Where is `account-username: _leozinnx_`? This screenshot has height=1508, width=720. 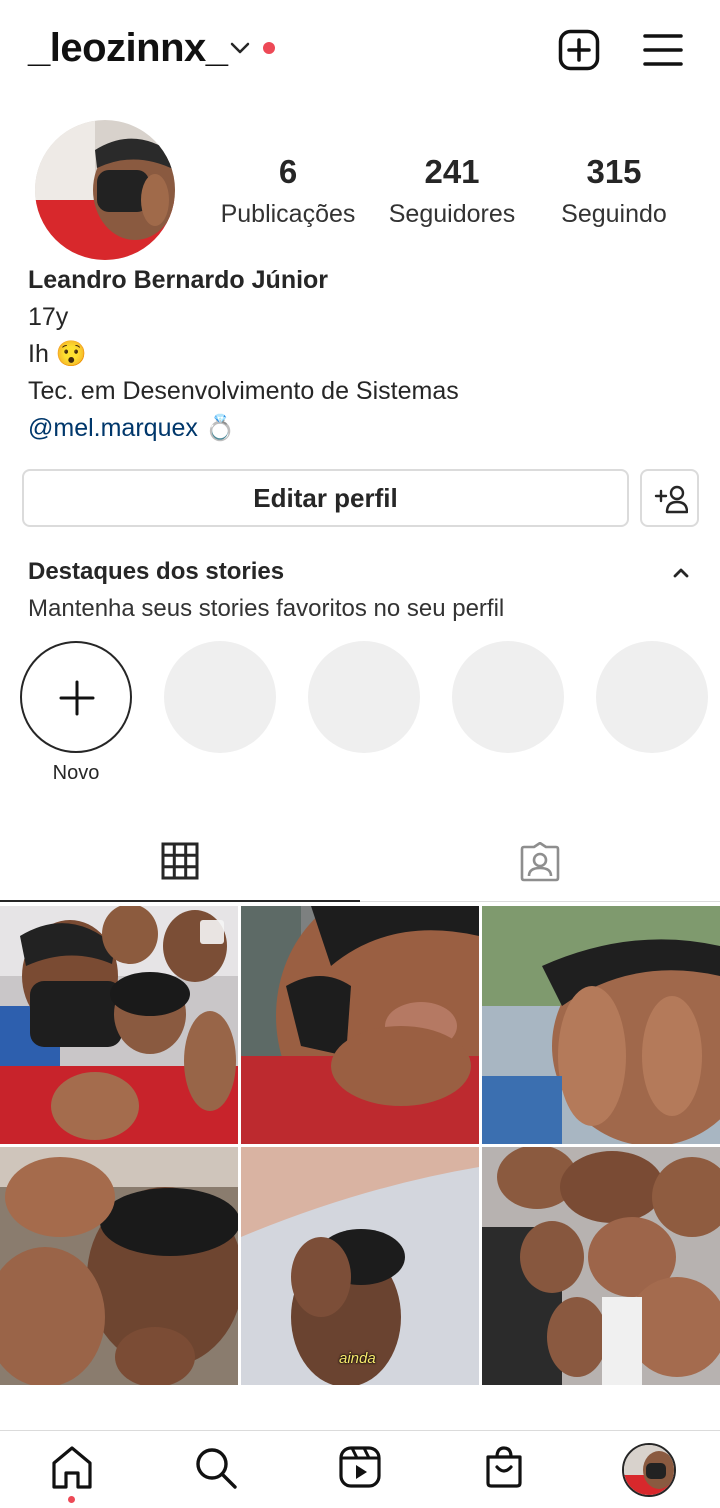
account-username: _leozinnx_ is located at coordinates (128, 48).